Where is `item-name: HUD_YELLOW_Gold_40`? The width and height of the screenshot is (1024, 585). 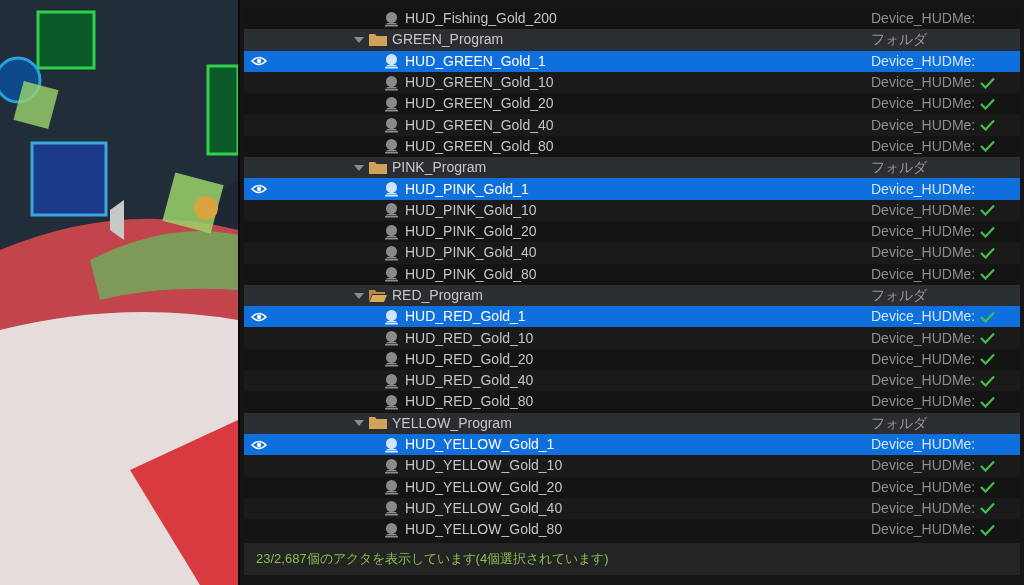 item-name: HUD_YELLOW_Gold_40 is located at coordinates (484, 508).